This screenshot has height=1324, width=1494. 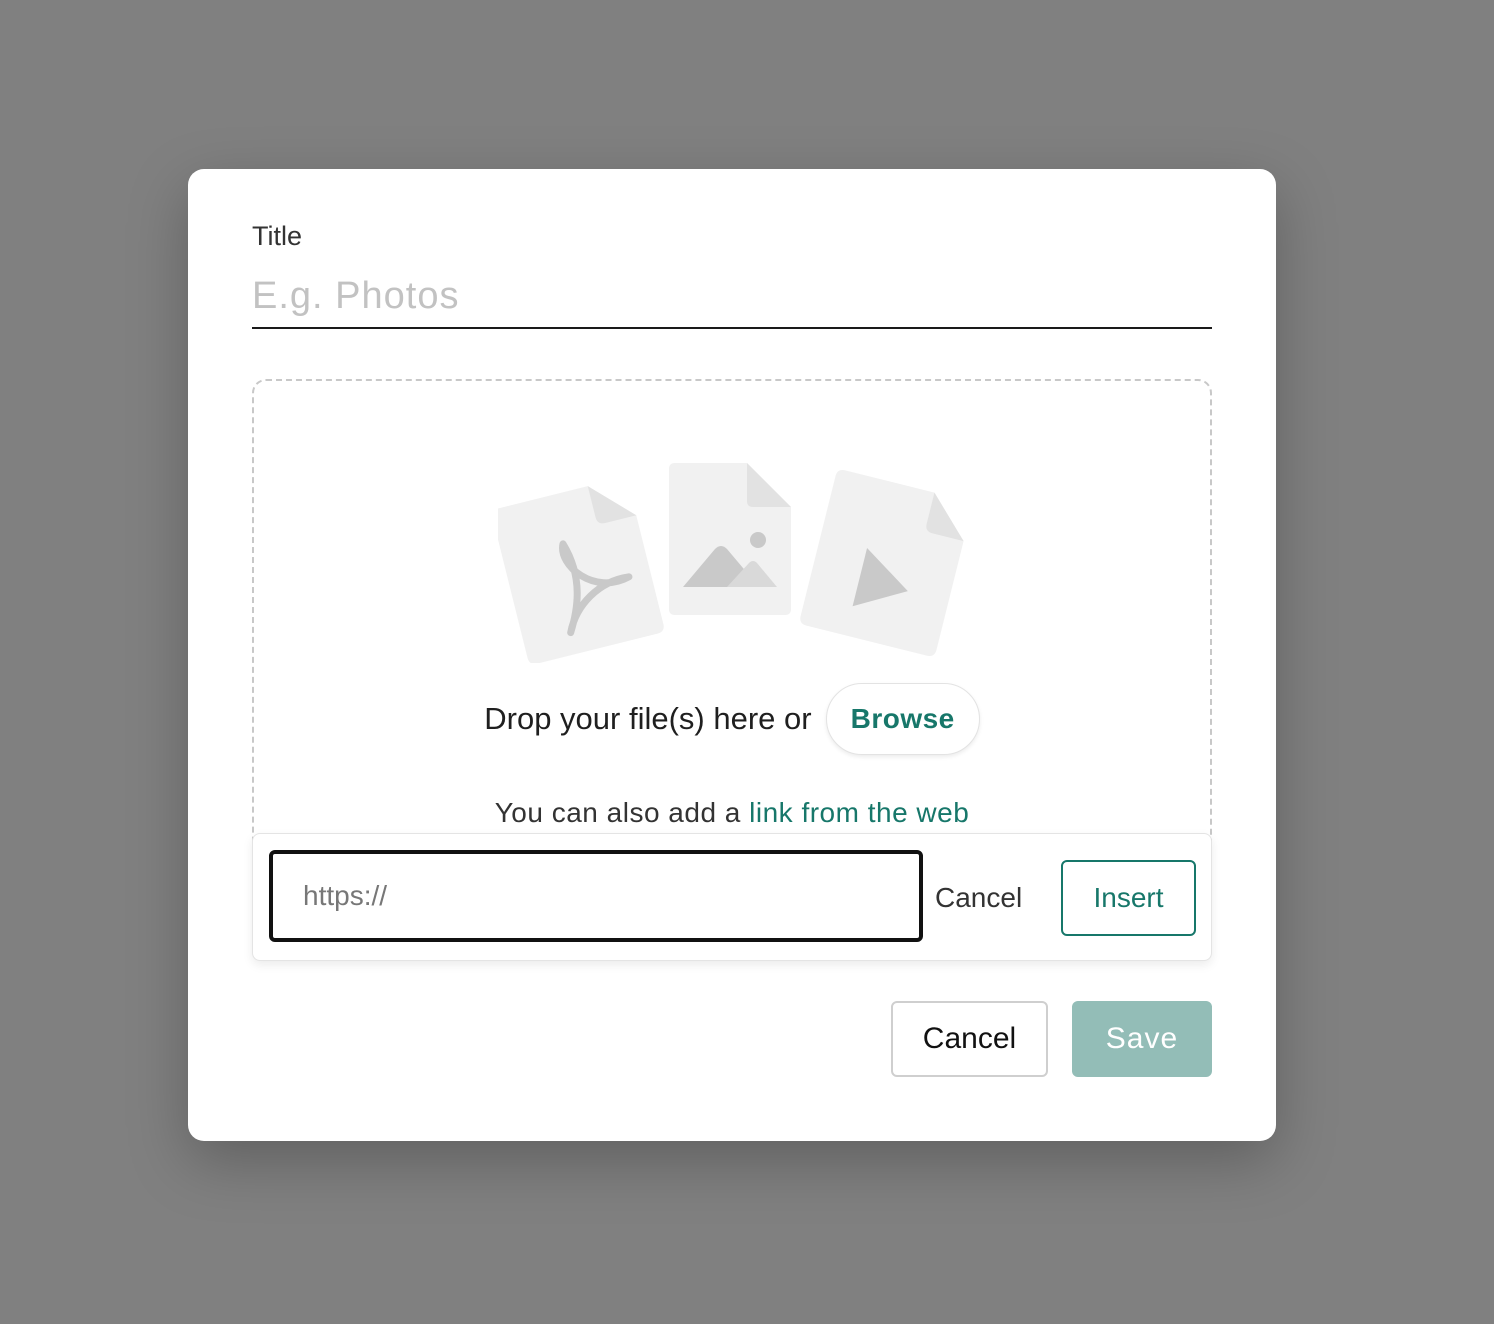 What do you see at coordinates (1142, 1039) in the screenshot?
I see `save-button: Save` at bounding box center [1142, 1039].